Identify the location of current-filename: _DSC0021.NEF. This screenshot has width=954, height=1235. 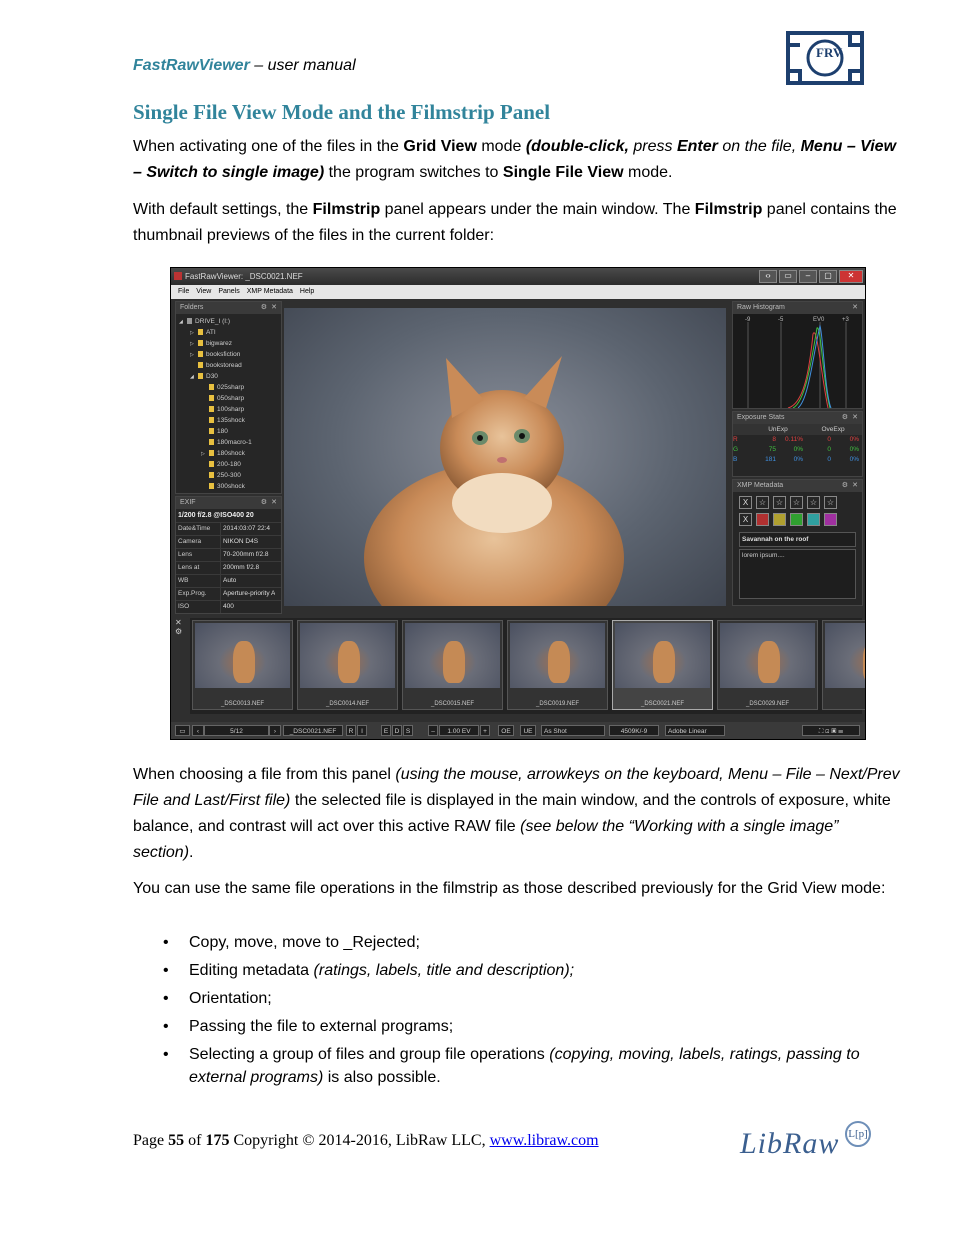
(313, 730).